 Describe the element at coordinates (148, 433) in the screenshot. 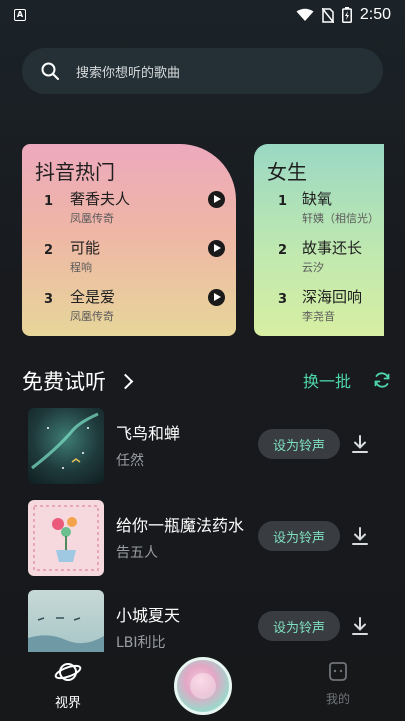

I see `song-title: 飞鸟和蝉` at that location.